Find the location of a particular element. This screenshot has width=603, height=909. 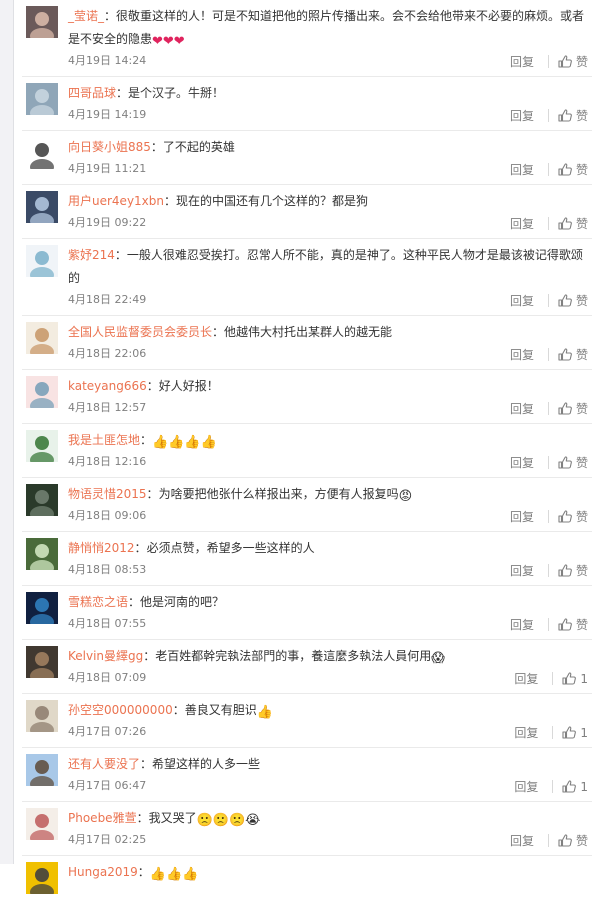

comment-body: 向日葵小姐885：了不起的英雄 is located at coordinates (328, 147).